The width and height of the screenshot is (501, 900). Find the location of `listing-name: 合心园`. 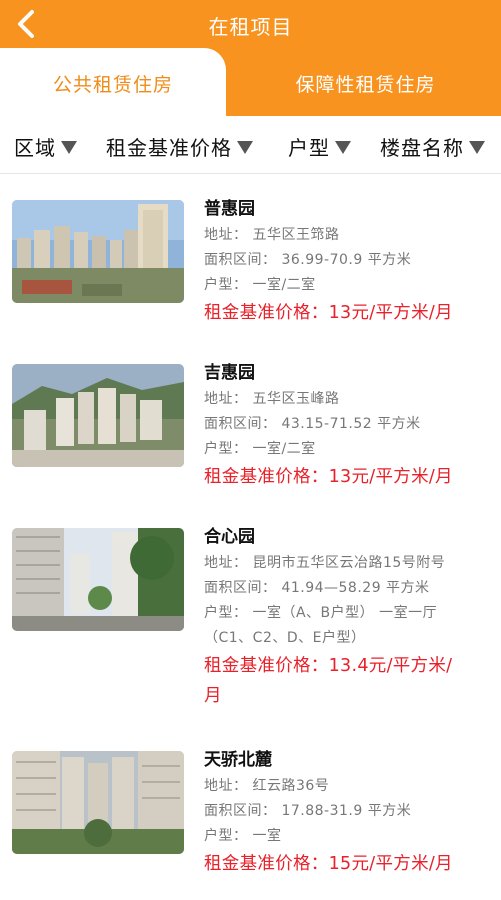

listing-name: 合心园 is located at coordinates (229, 537).